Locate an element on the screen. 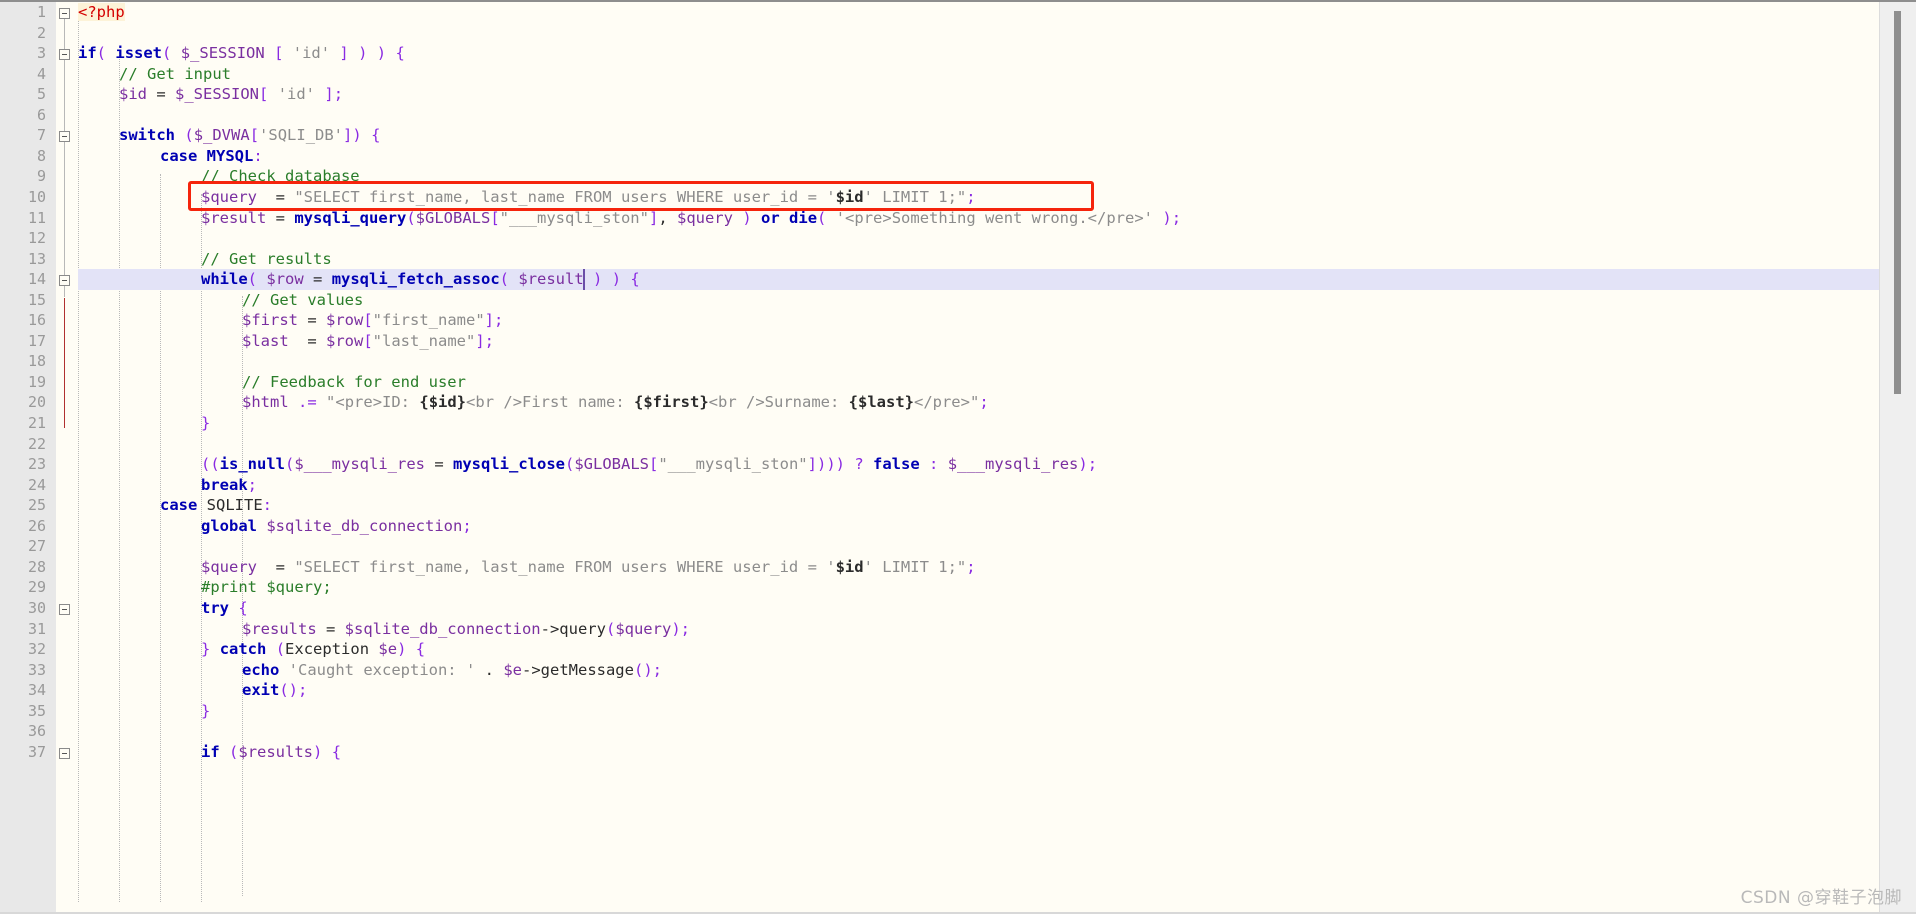  code-token: mysqli_fetch_assoc is located at coordinates (415, 279).